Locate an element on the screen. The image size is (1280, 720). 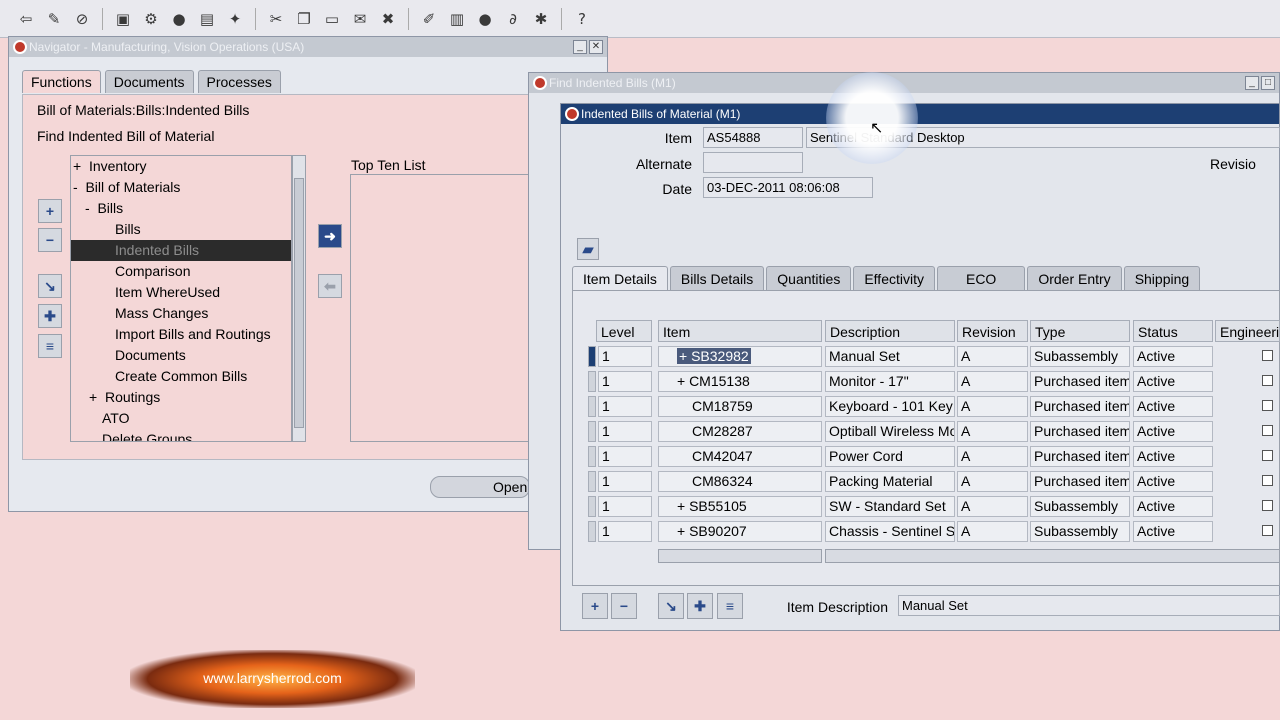
cell-item: + CM15138 is located at coordinates (740, 381).